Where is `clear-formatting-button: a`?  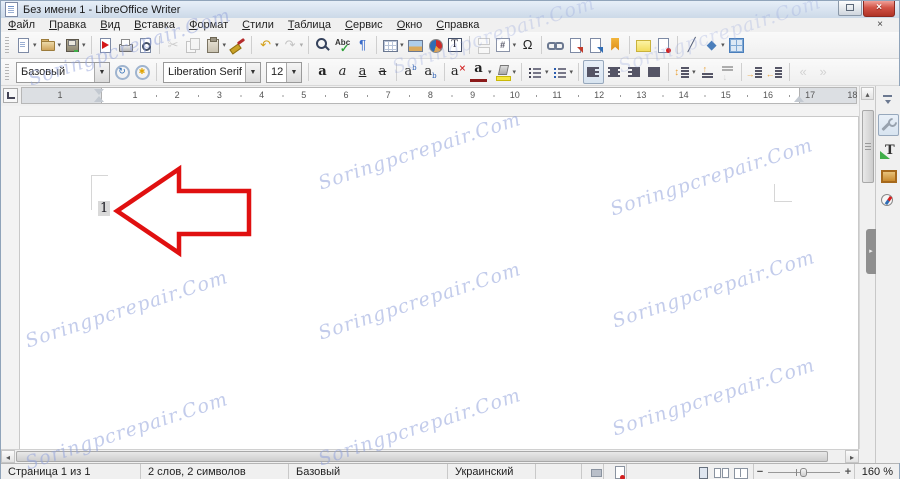 clear-formatting-button: a is located at coordinates (458, 72).